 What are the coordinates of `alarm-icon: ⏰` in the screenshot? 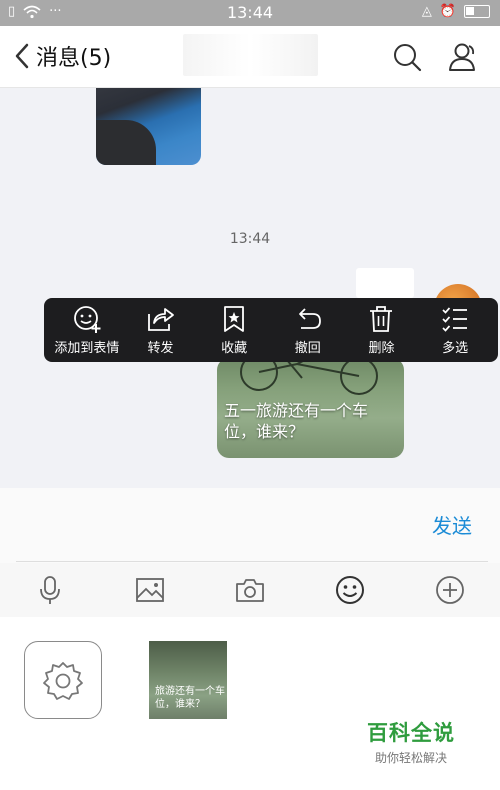 It's located at (447, 11).